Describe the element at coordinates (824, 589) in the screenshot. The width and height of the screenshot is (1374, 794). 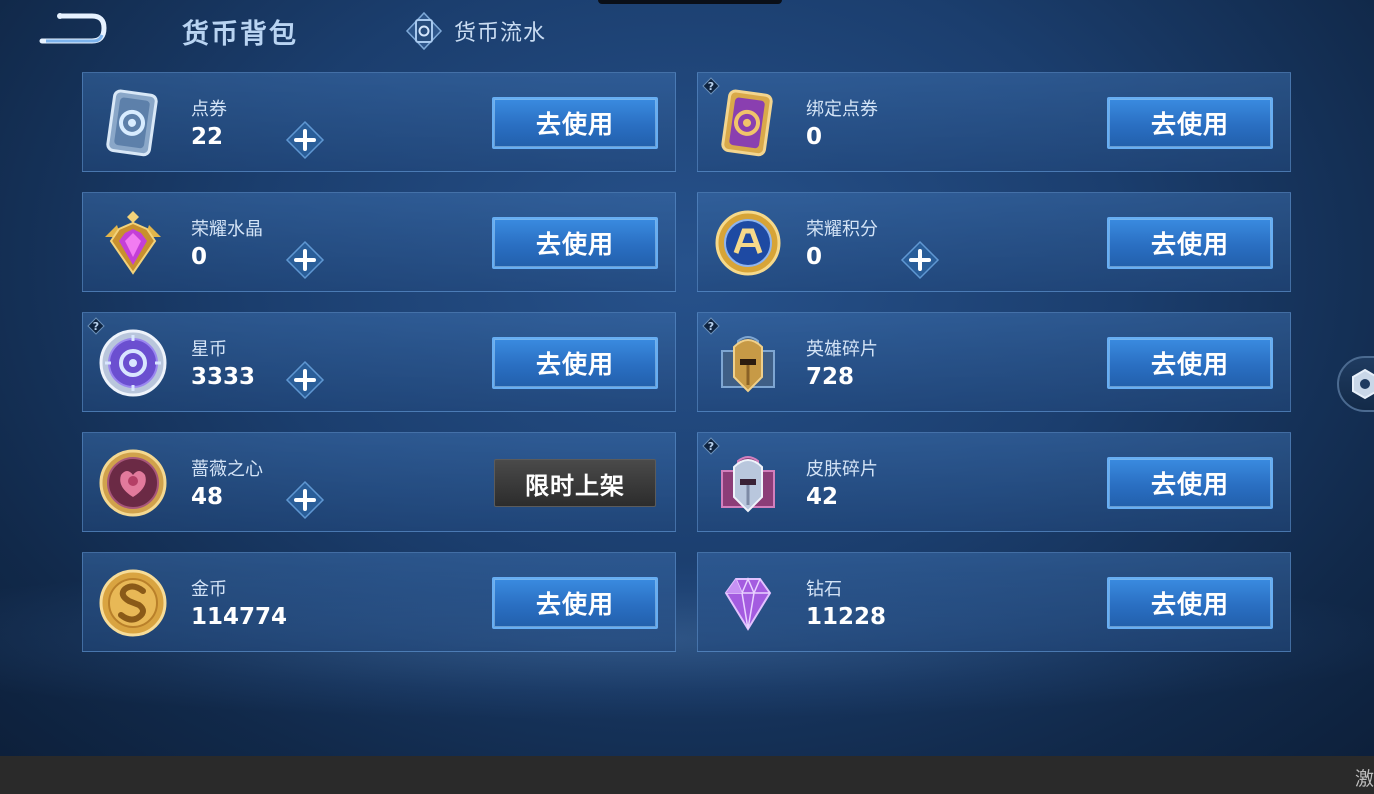
I see `currency-name: 钻石` at that location.